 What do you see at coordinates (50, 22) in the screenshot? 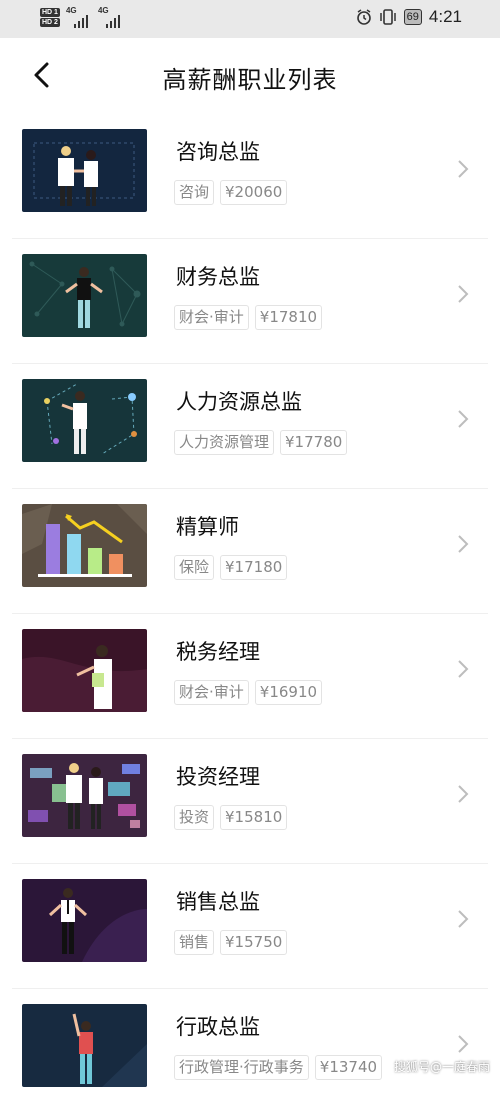
I see `hd-badge-2: HD 2` at bounding box center [50, 22].